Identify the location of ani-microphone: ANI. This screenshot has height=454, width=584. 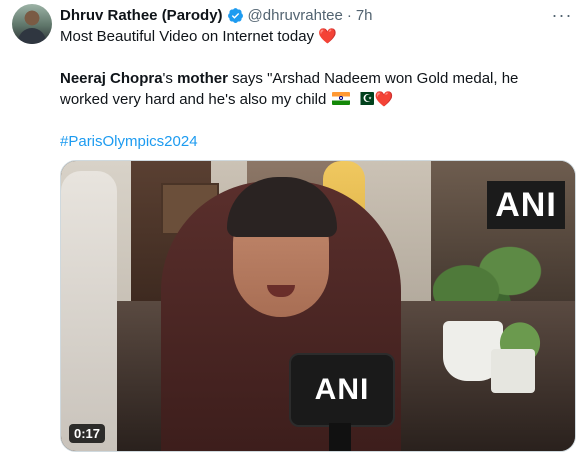
(342, 390).